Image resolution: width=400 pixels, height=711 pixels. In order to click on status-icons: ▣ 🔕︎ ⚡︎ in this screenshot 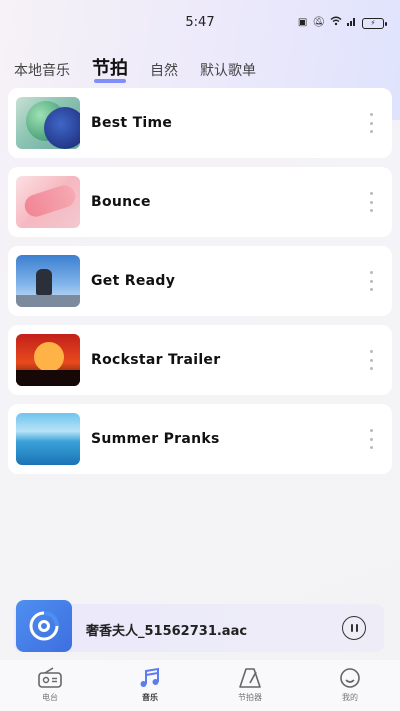, I will do `click(342, 23)`.